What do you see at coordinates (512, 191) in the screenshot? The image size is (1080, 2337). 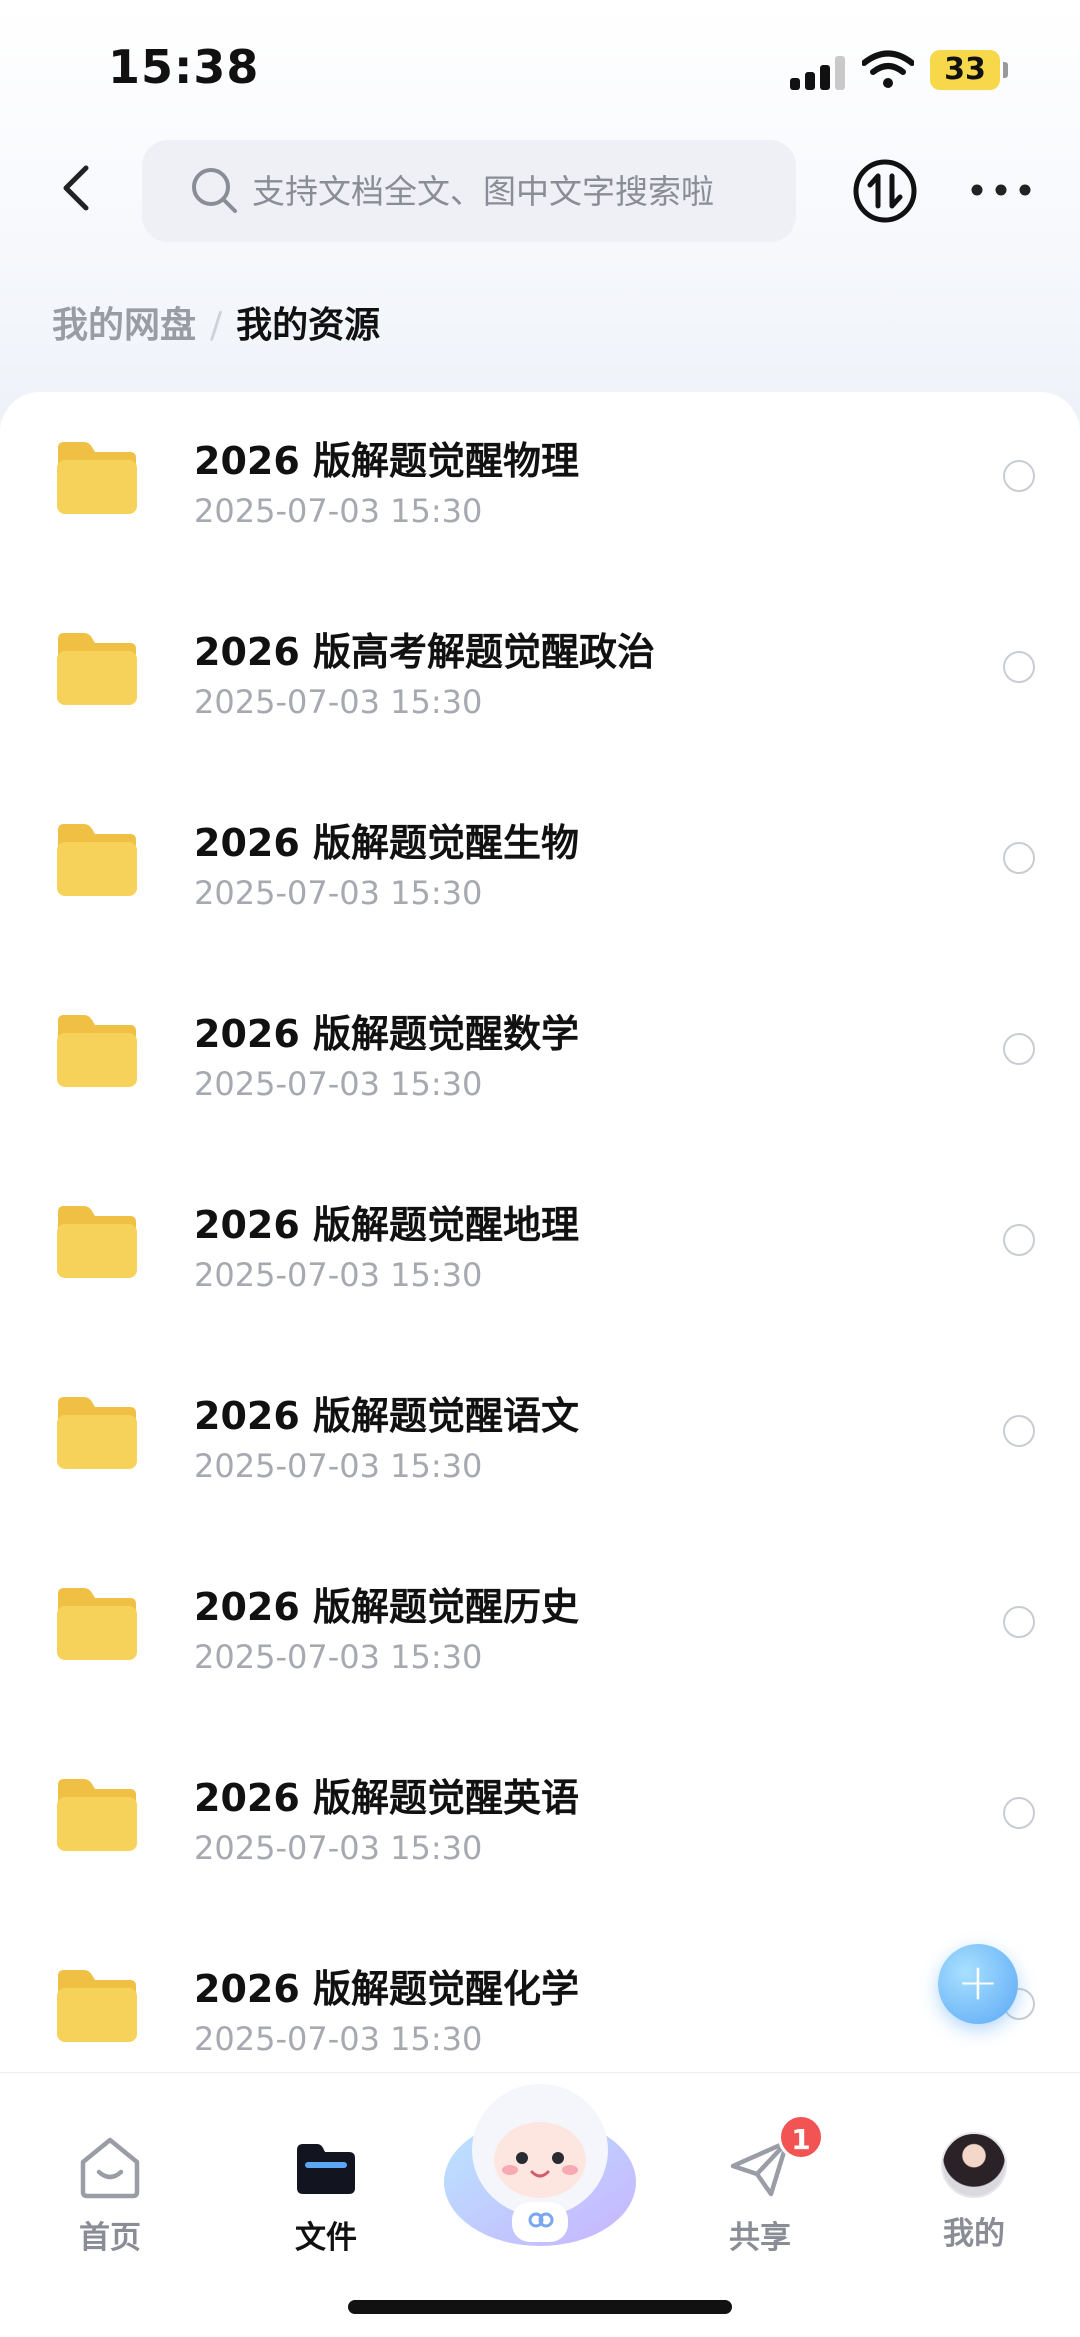 I see `search-input` at bounding box center [512, 191].